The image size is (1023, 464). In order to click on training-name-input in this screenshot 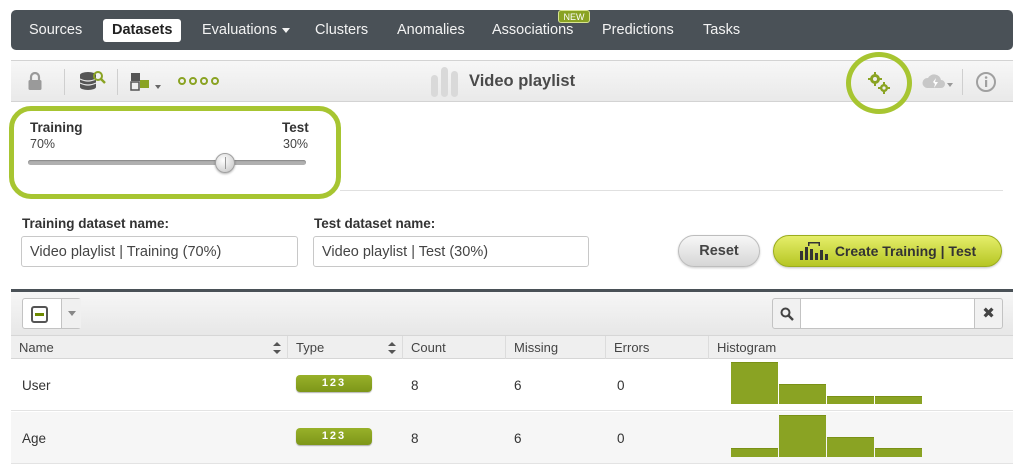, I will do `click(159, 251)`.